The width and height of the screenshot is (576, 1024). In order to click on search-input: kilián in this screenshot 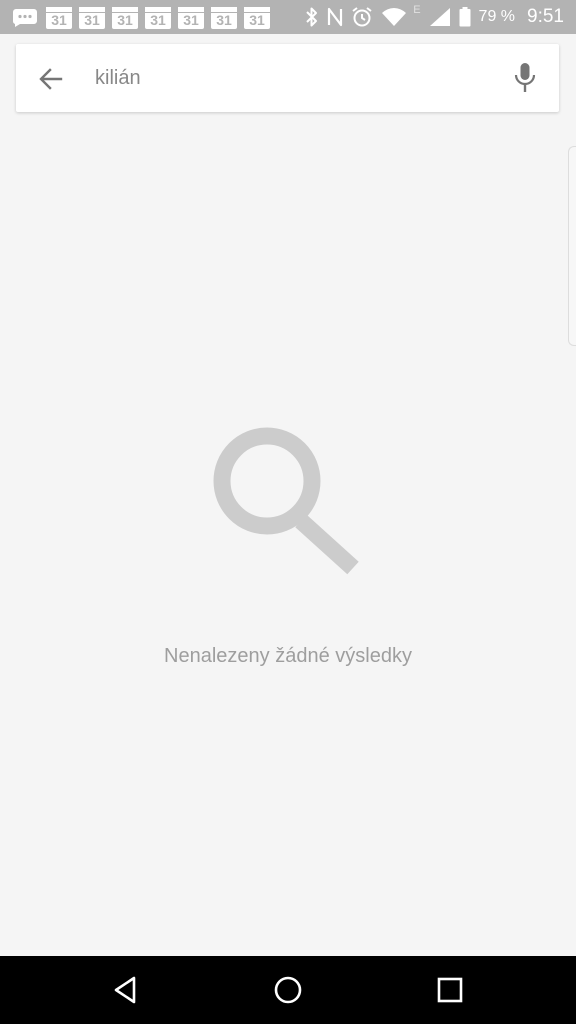, I will do `click(118, 78)`.